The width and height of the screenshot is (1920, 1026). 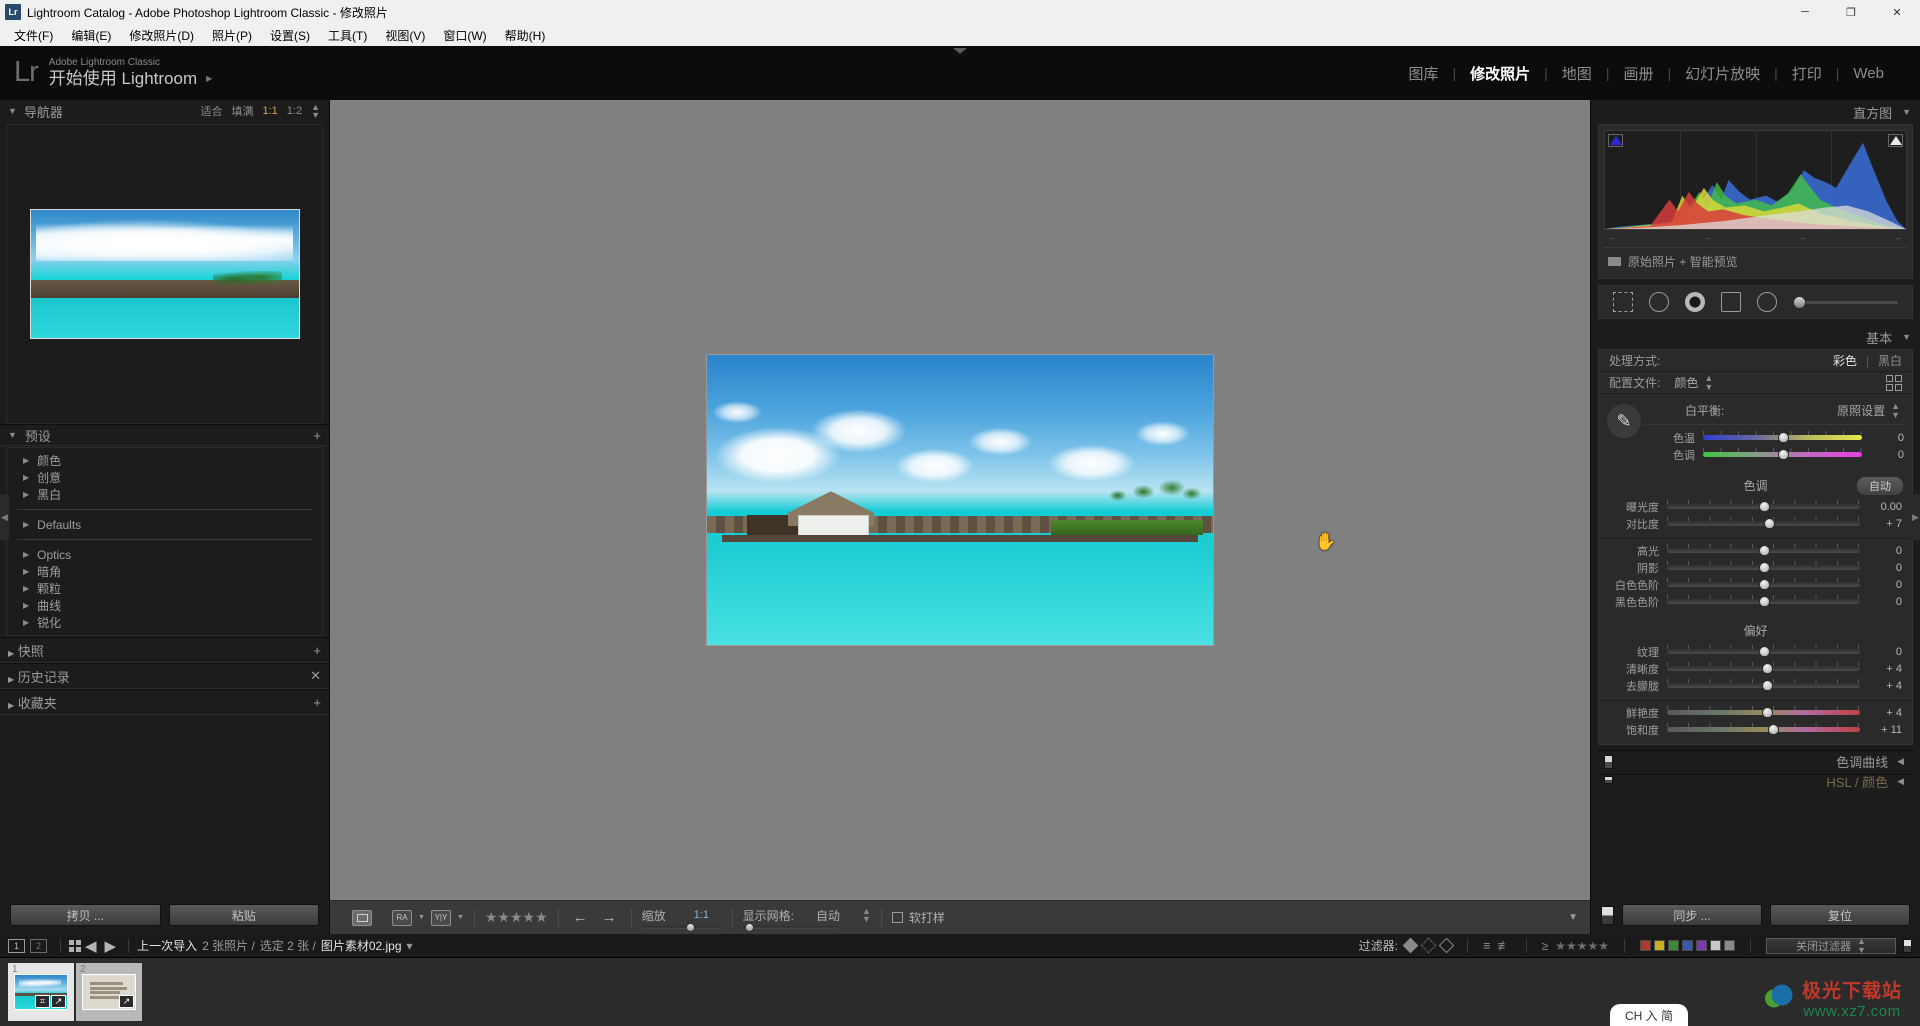 What do you see at coordinates (460, 917) in the screenshot?
I see `chevron-down-icon: ▼` at bounding box center [460, 917].